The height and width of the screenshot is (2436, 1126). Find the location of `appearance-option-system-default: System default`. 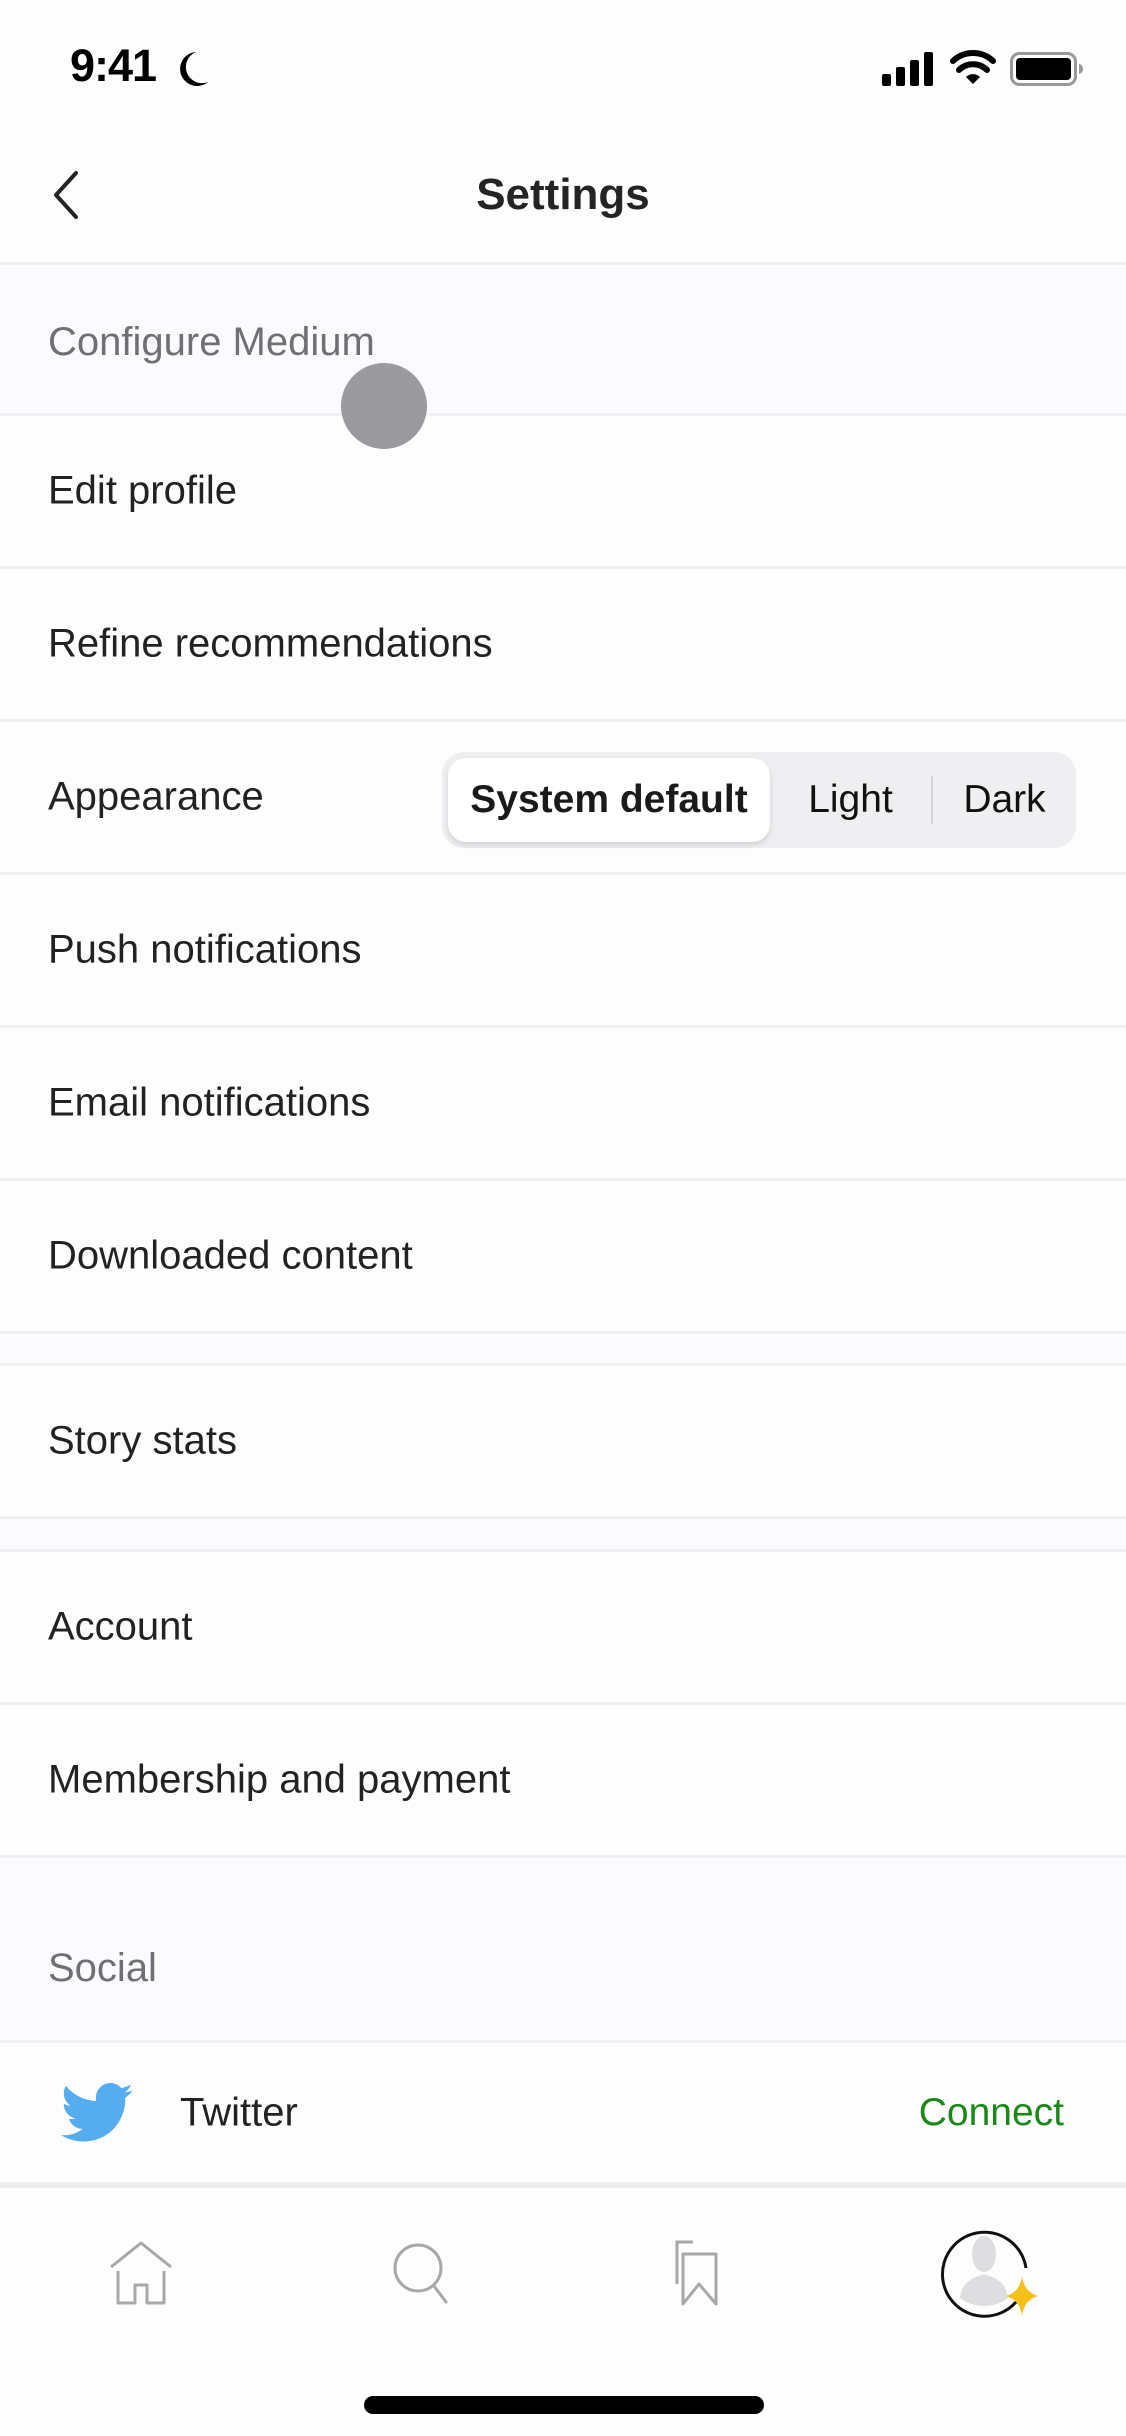

appearance-option-system-default: System default is located at coordinates (609, 800).